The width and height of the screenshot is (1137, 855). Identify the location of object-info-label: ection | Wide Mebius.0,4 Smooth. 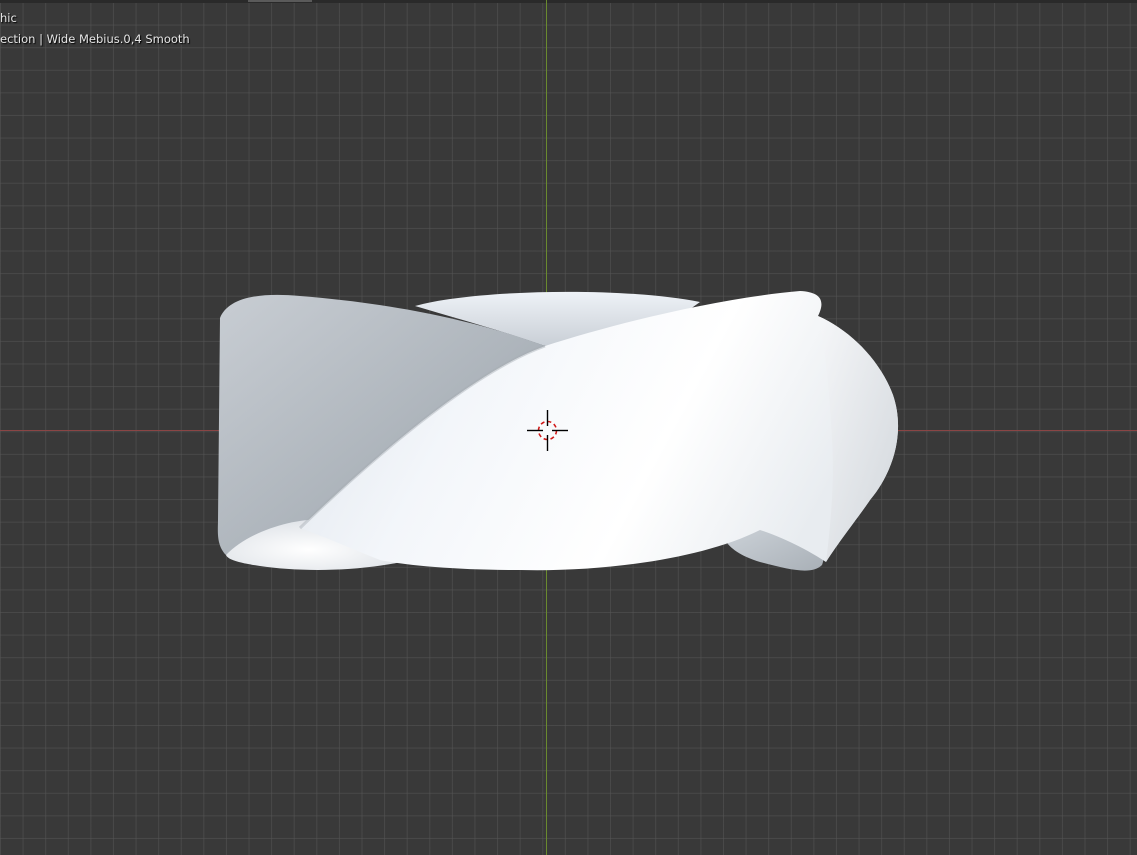
(95, 39).